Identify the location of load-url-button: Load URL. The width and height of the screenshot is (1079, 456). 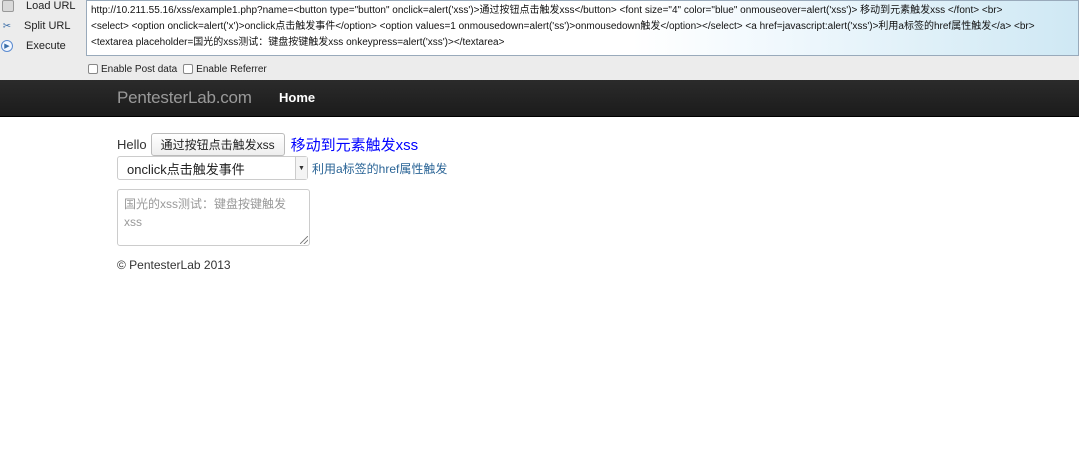
(43, 8).